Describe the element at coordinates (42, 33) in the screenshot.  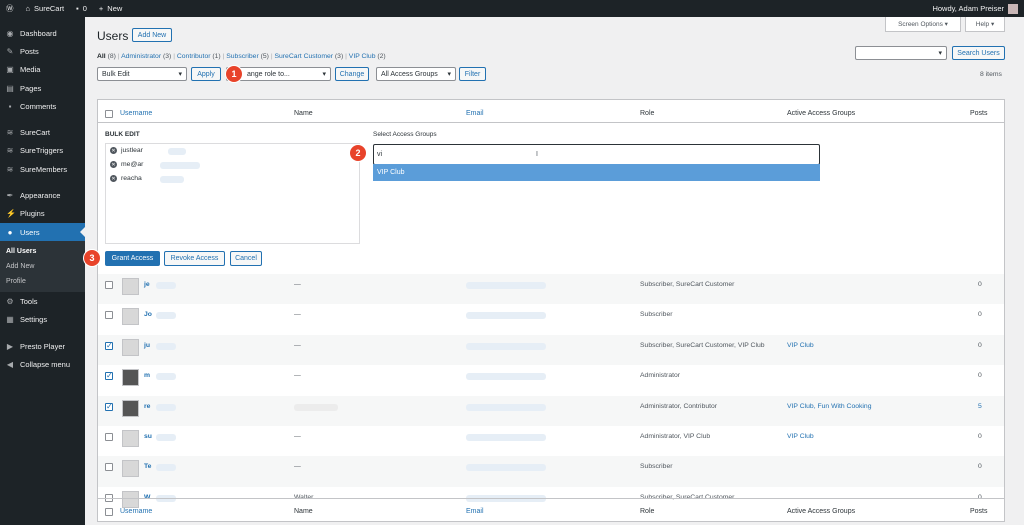
I see `sidebar-item-dashboard: ◉ Dashboard` at that location.